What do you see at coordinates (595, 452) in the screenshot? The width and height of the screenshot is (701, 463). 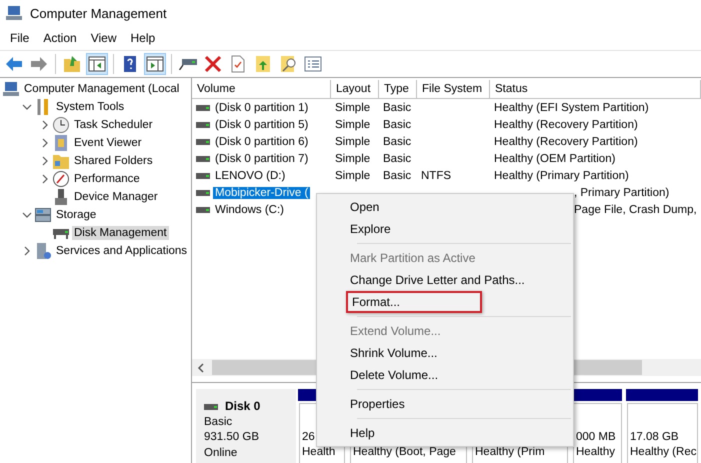 I see `partition-status: Healthy` at bounding box center [595, 452].